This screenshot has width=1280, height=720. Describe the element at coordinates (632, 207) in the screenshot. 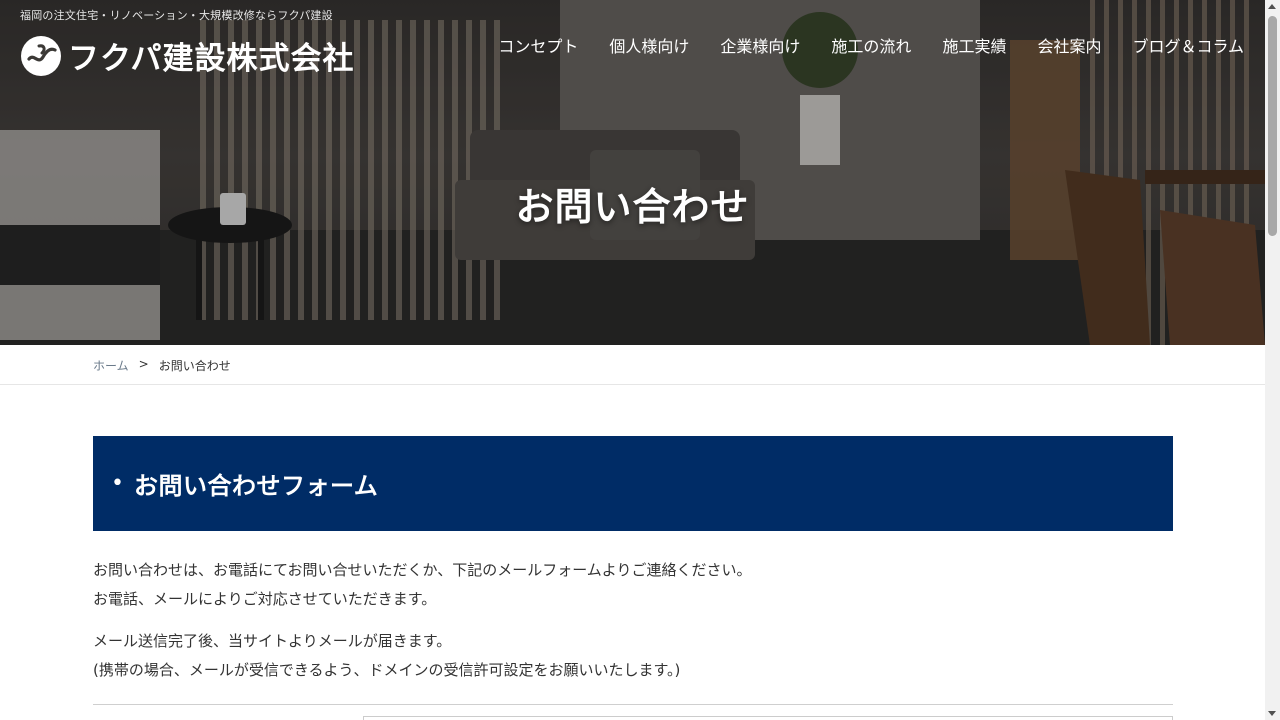

I see `page-title: お問い合わせ` at that location.